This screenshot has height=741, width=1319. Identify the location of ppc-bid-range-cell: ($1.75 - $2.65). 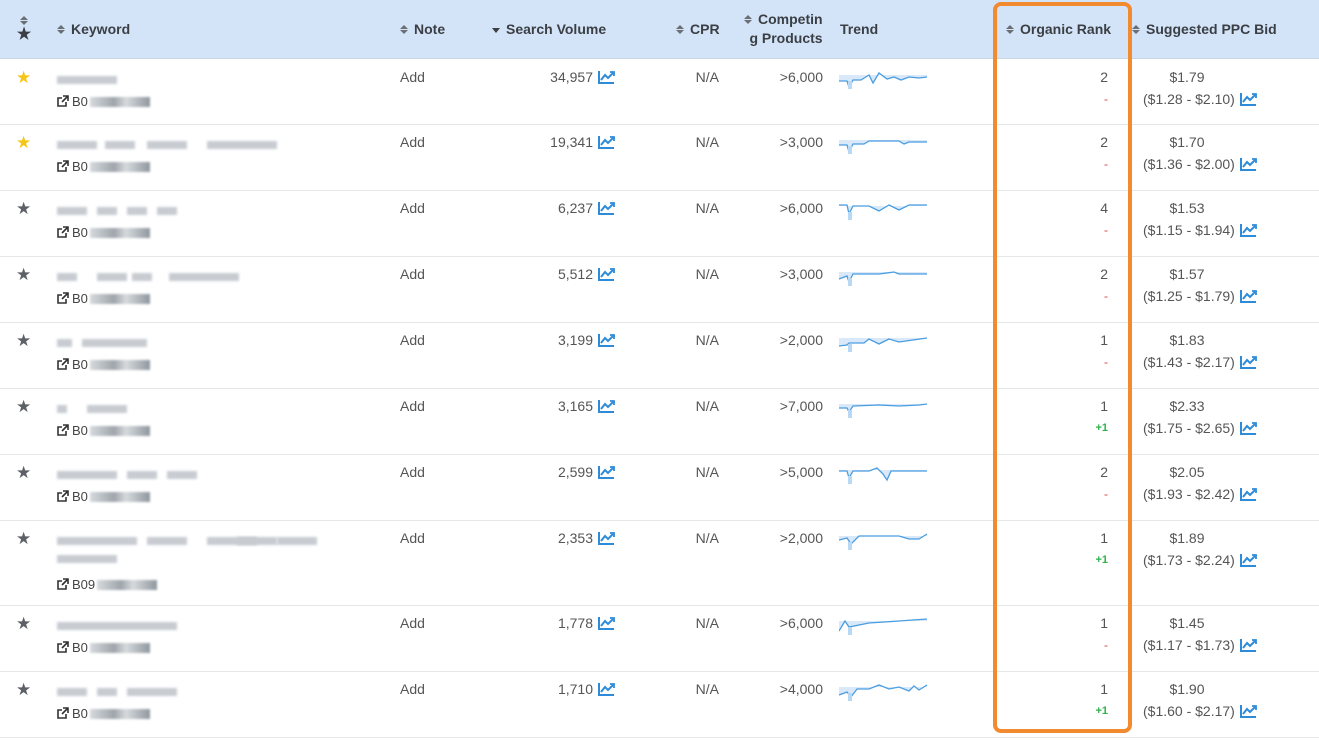
(1200, 428).